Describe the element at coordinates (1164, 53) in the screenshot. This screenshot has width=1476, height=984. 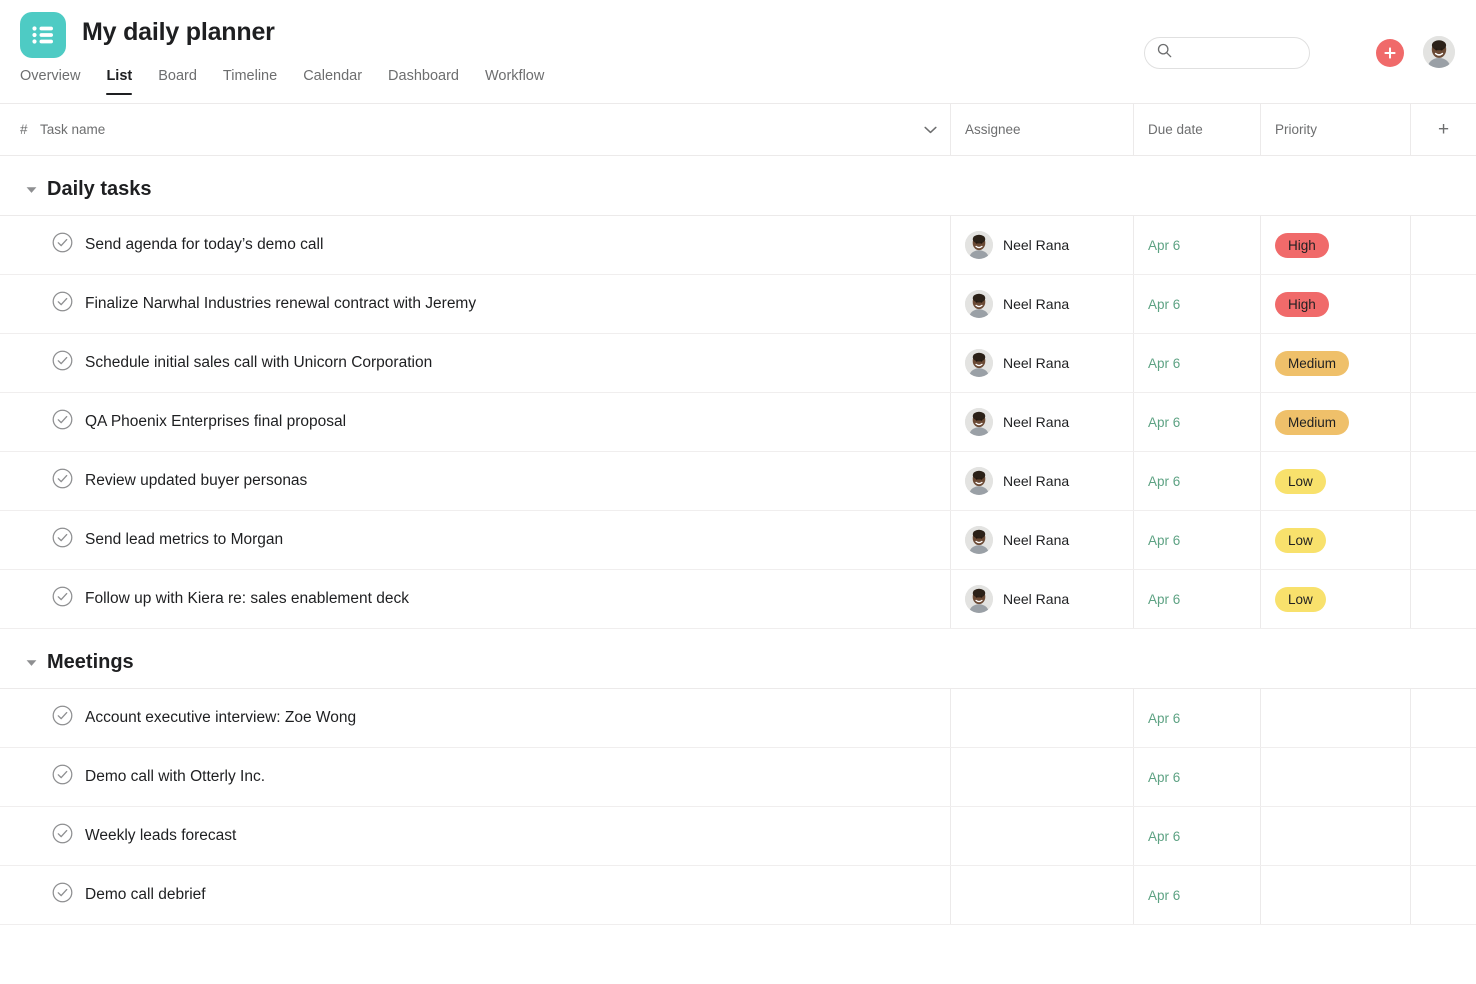
I see `search-icon` at that location.